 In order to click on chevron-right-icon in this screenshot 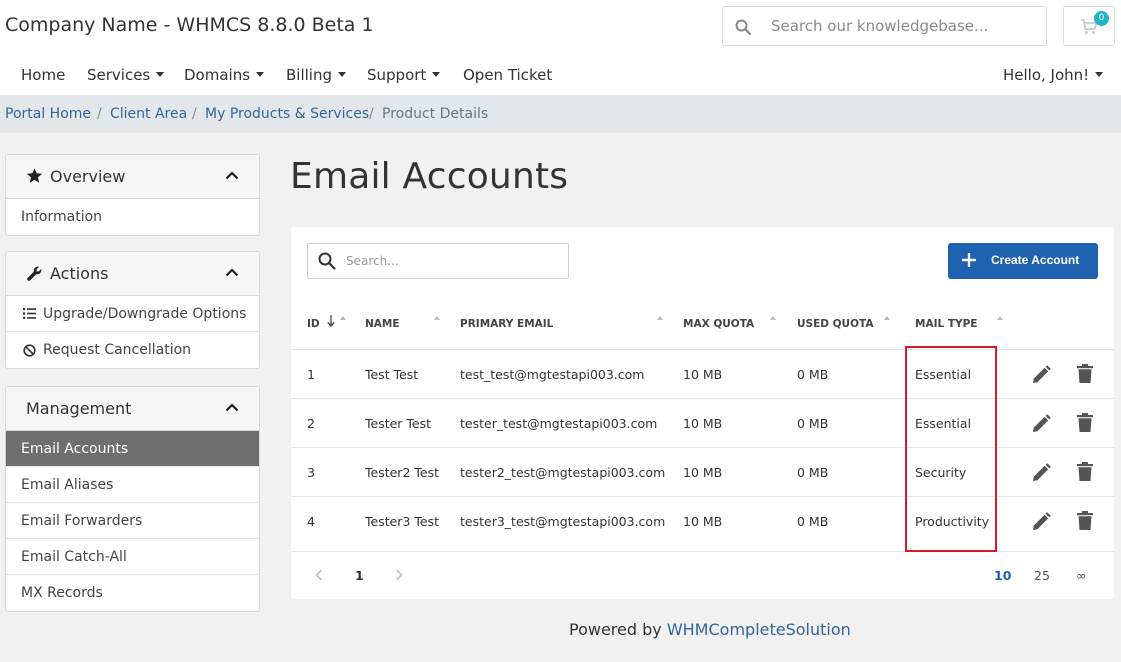, I will do `click(399, 575)`.